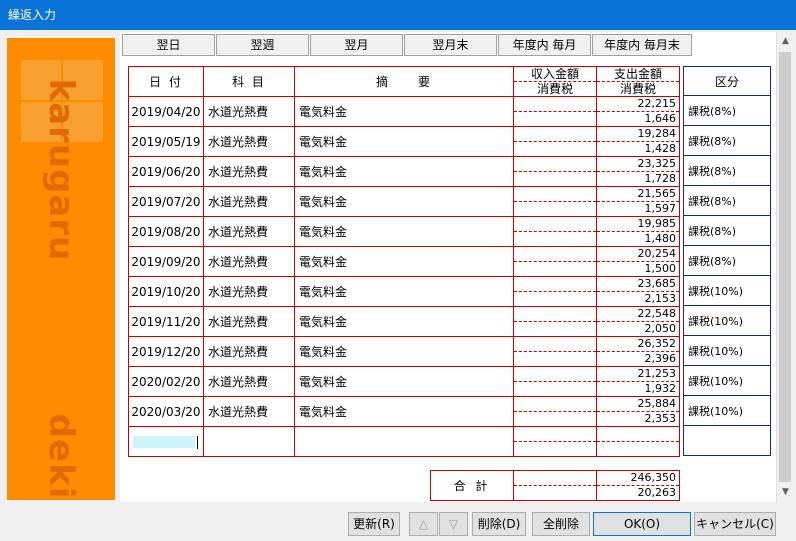 The image size is (796, 541). I want to click on date-cell: 2019/06/20, so click(166, 171).